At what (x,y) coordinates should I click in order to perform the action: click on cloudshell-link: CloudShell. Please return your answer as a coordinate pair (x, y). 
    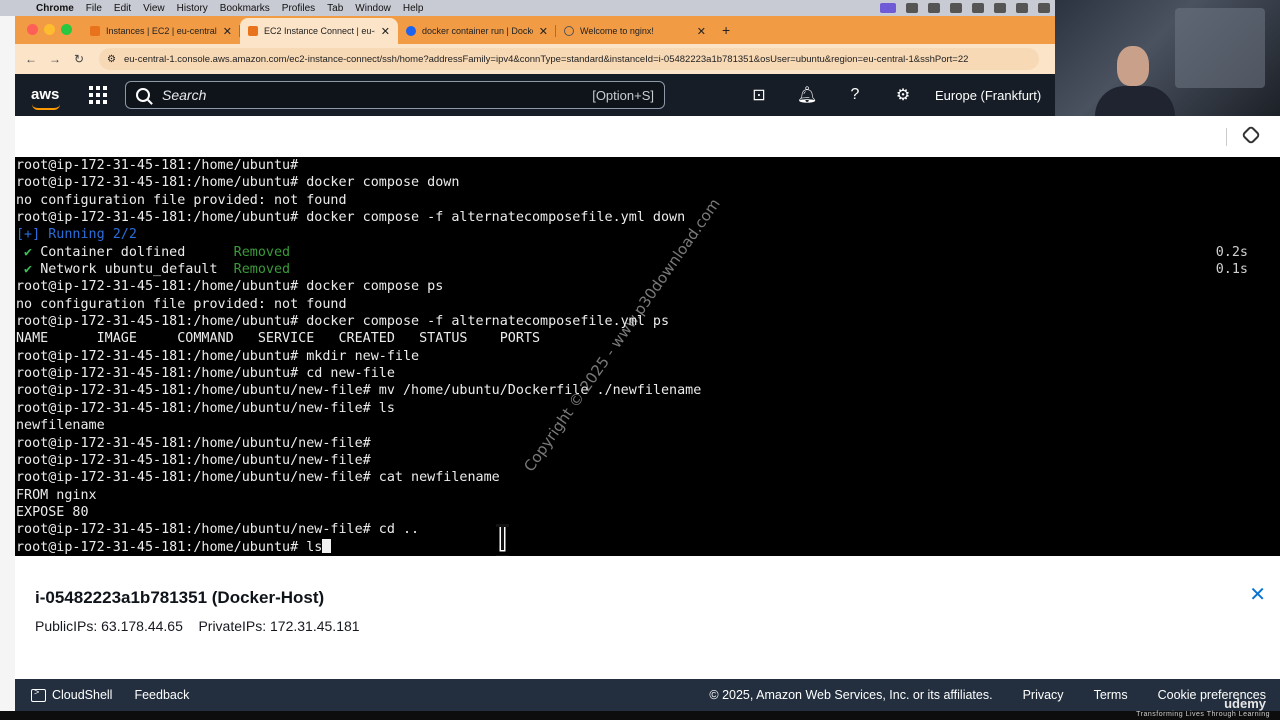
    Looking at the image, I should click on (82, 695).